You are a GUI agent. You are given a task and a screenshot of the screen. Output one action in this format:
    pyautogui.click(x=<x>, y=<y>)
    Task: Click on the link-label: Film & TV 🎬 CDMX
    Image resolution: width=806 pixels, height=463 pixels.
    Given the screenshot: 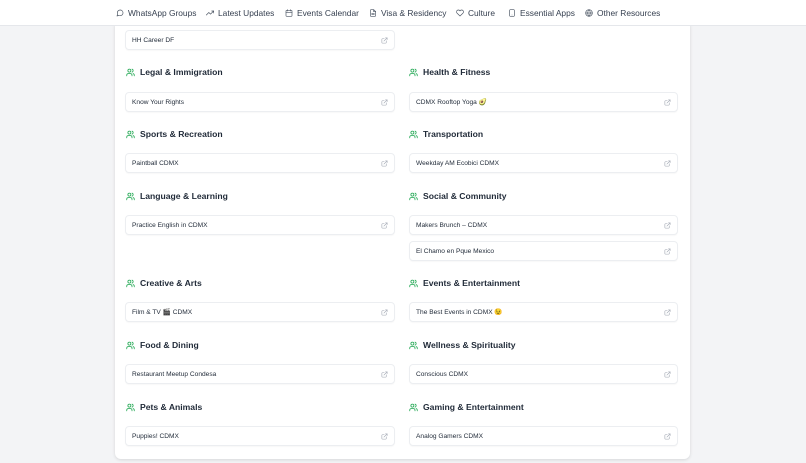 What is the action you would take?
    pyautogui.click(x=162, y=312)
    